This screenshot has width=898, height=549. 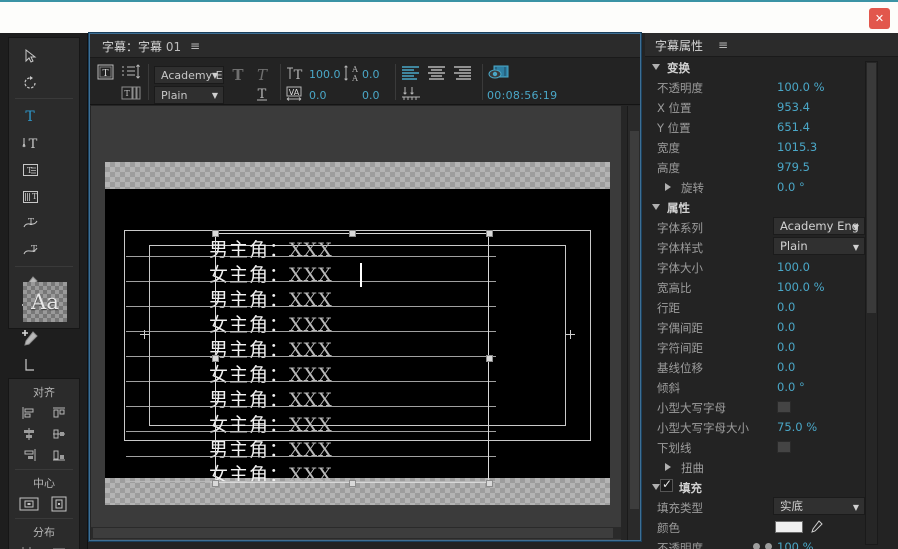 What do you see at coordinates (30, 142) in the screenshot?
I see `vertical-type-tool: T` at bounding box center [30, 142].